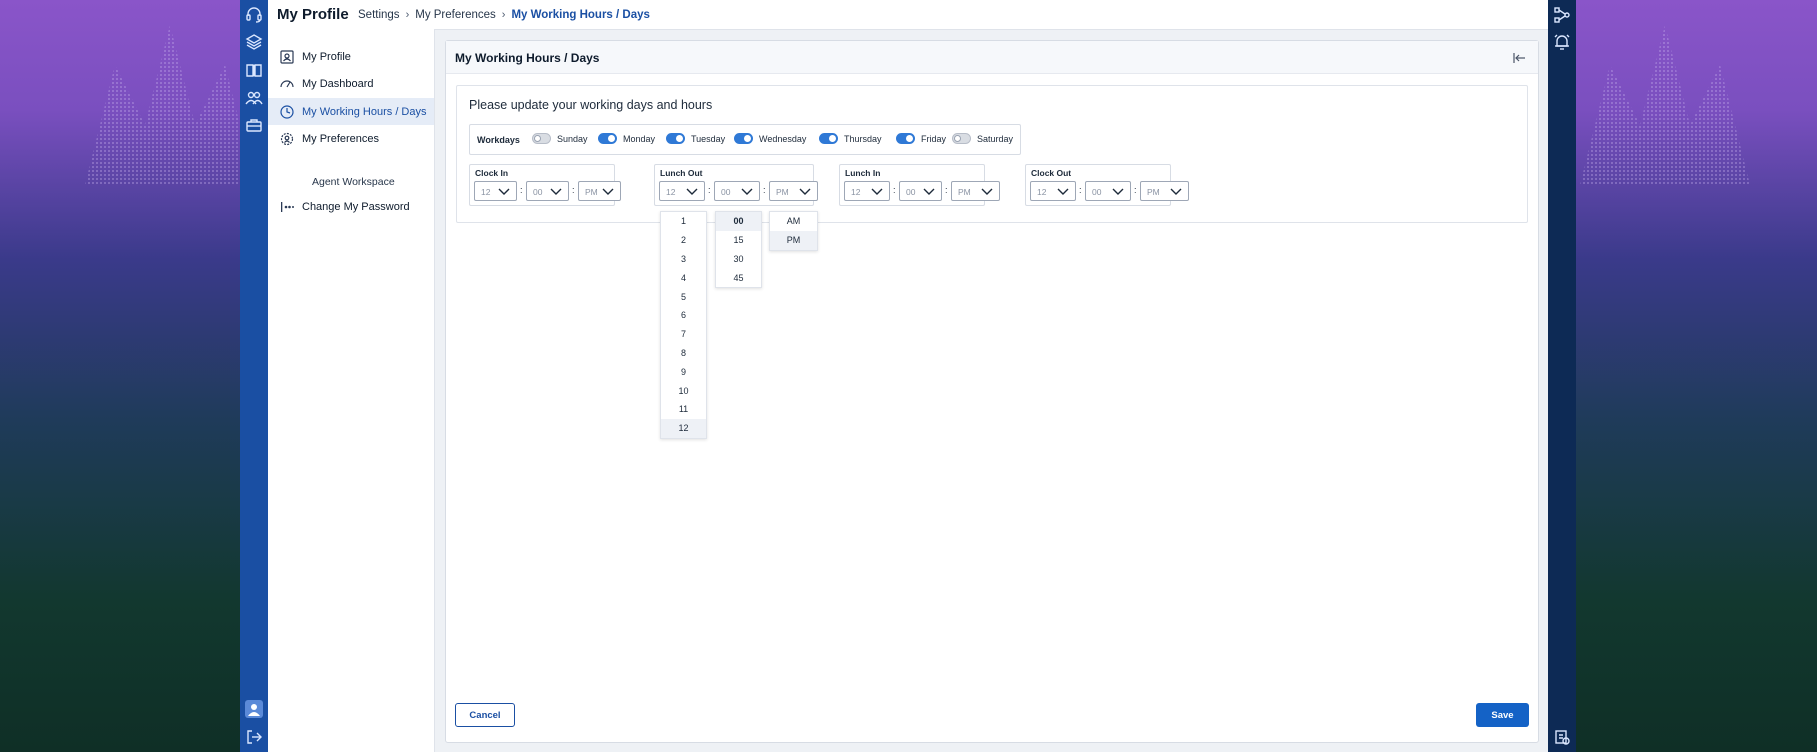  I want to click on ampm-option: PM, so click(793, 240).